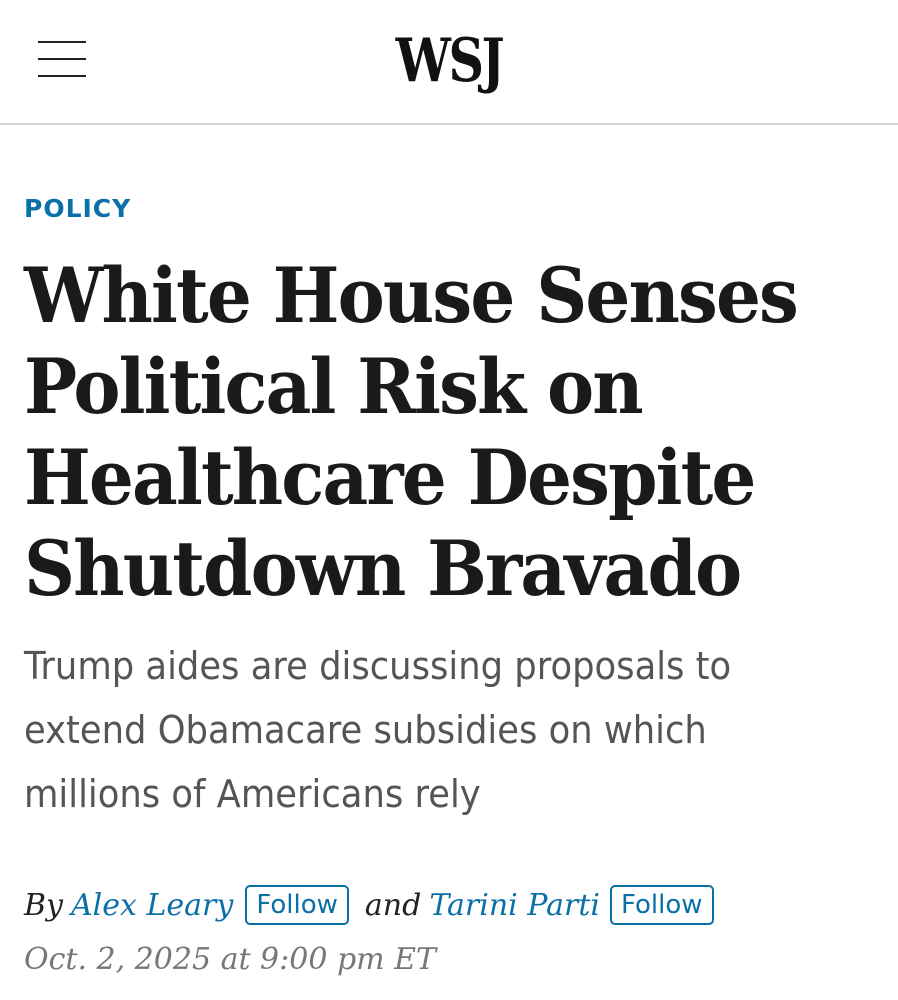  I want to click on author-link-tarini-parti: Tarini Parti, so click(514, 905).